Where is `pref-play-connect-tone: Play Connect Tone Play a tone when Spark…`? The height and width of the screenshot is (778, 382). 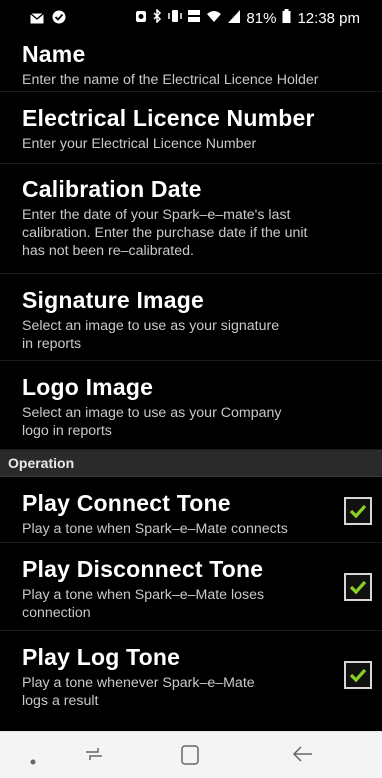
pref-play-connect-tone: Play Connect Tone Play a tone when Spark… is located at coordinates (191, 510).